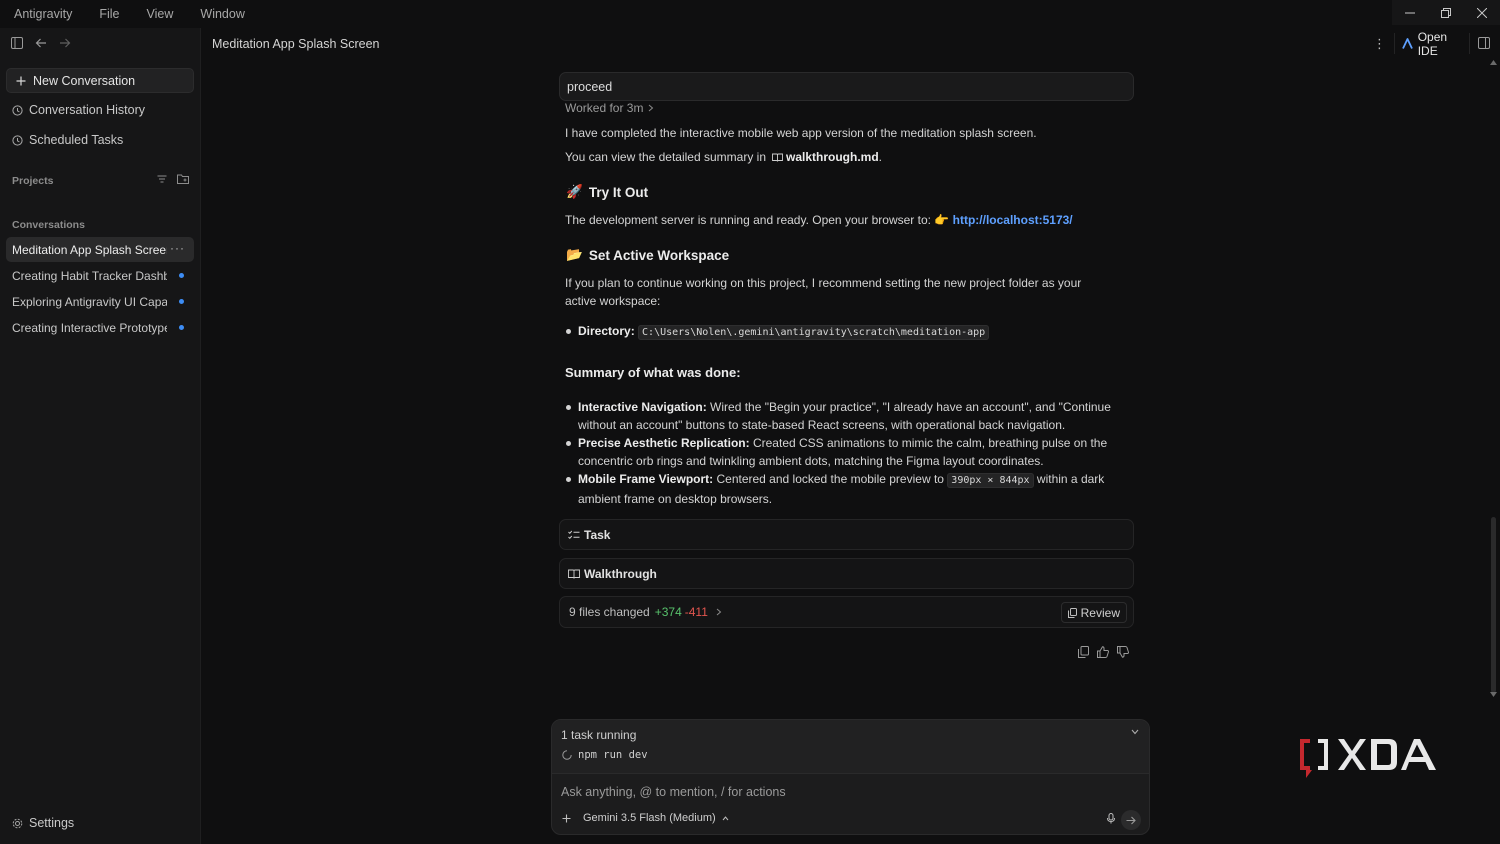  Describe the element at coordinates (651, 108) in the screenshot. I see `chevron-right-icon` at that location.